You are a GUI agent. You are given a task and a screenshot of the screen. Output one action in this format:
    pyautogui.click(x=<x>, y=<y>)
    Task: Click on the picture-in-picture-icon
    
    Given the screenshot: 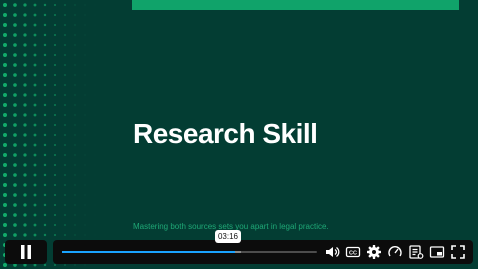 What is the action you would take?
    pyautogui.click(x=437, y=252)
    